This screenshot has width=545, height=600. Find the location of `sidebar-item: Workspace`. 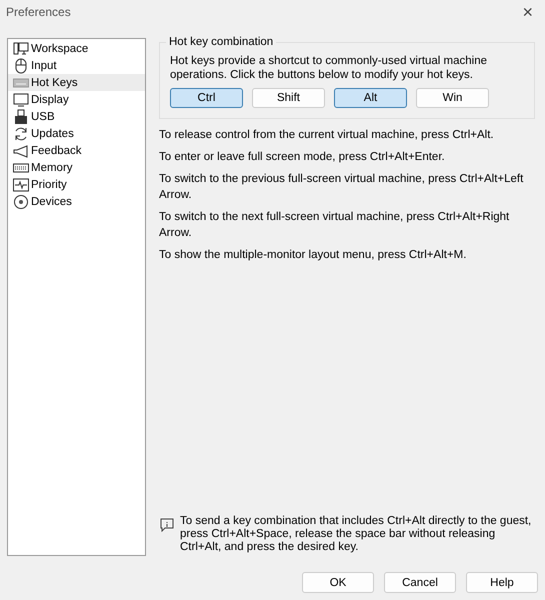

sidebar-item: Workspace is located at coordinates (76, 48).